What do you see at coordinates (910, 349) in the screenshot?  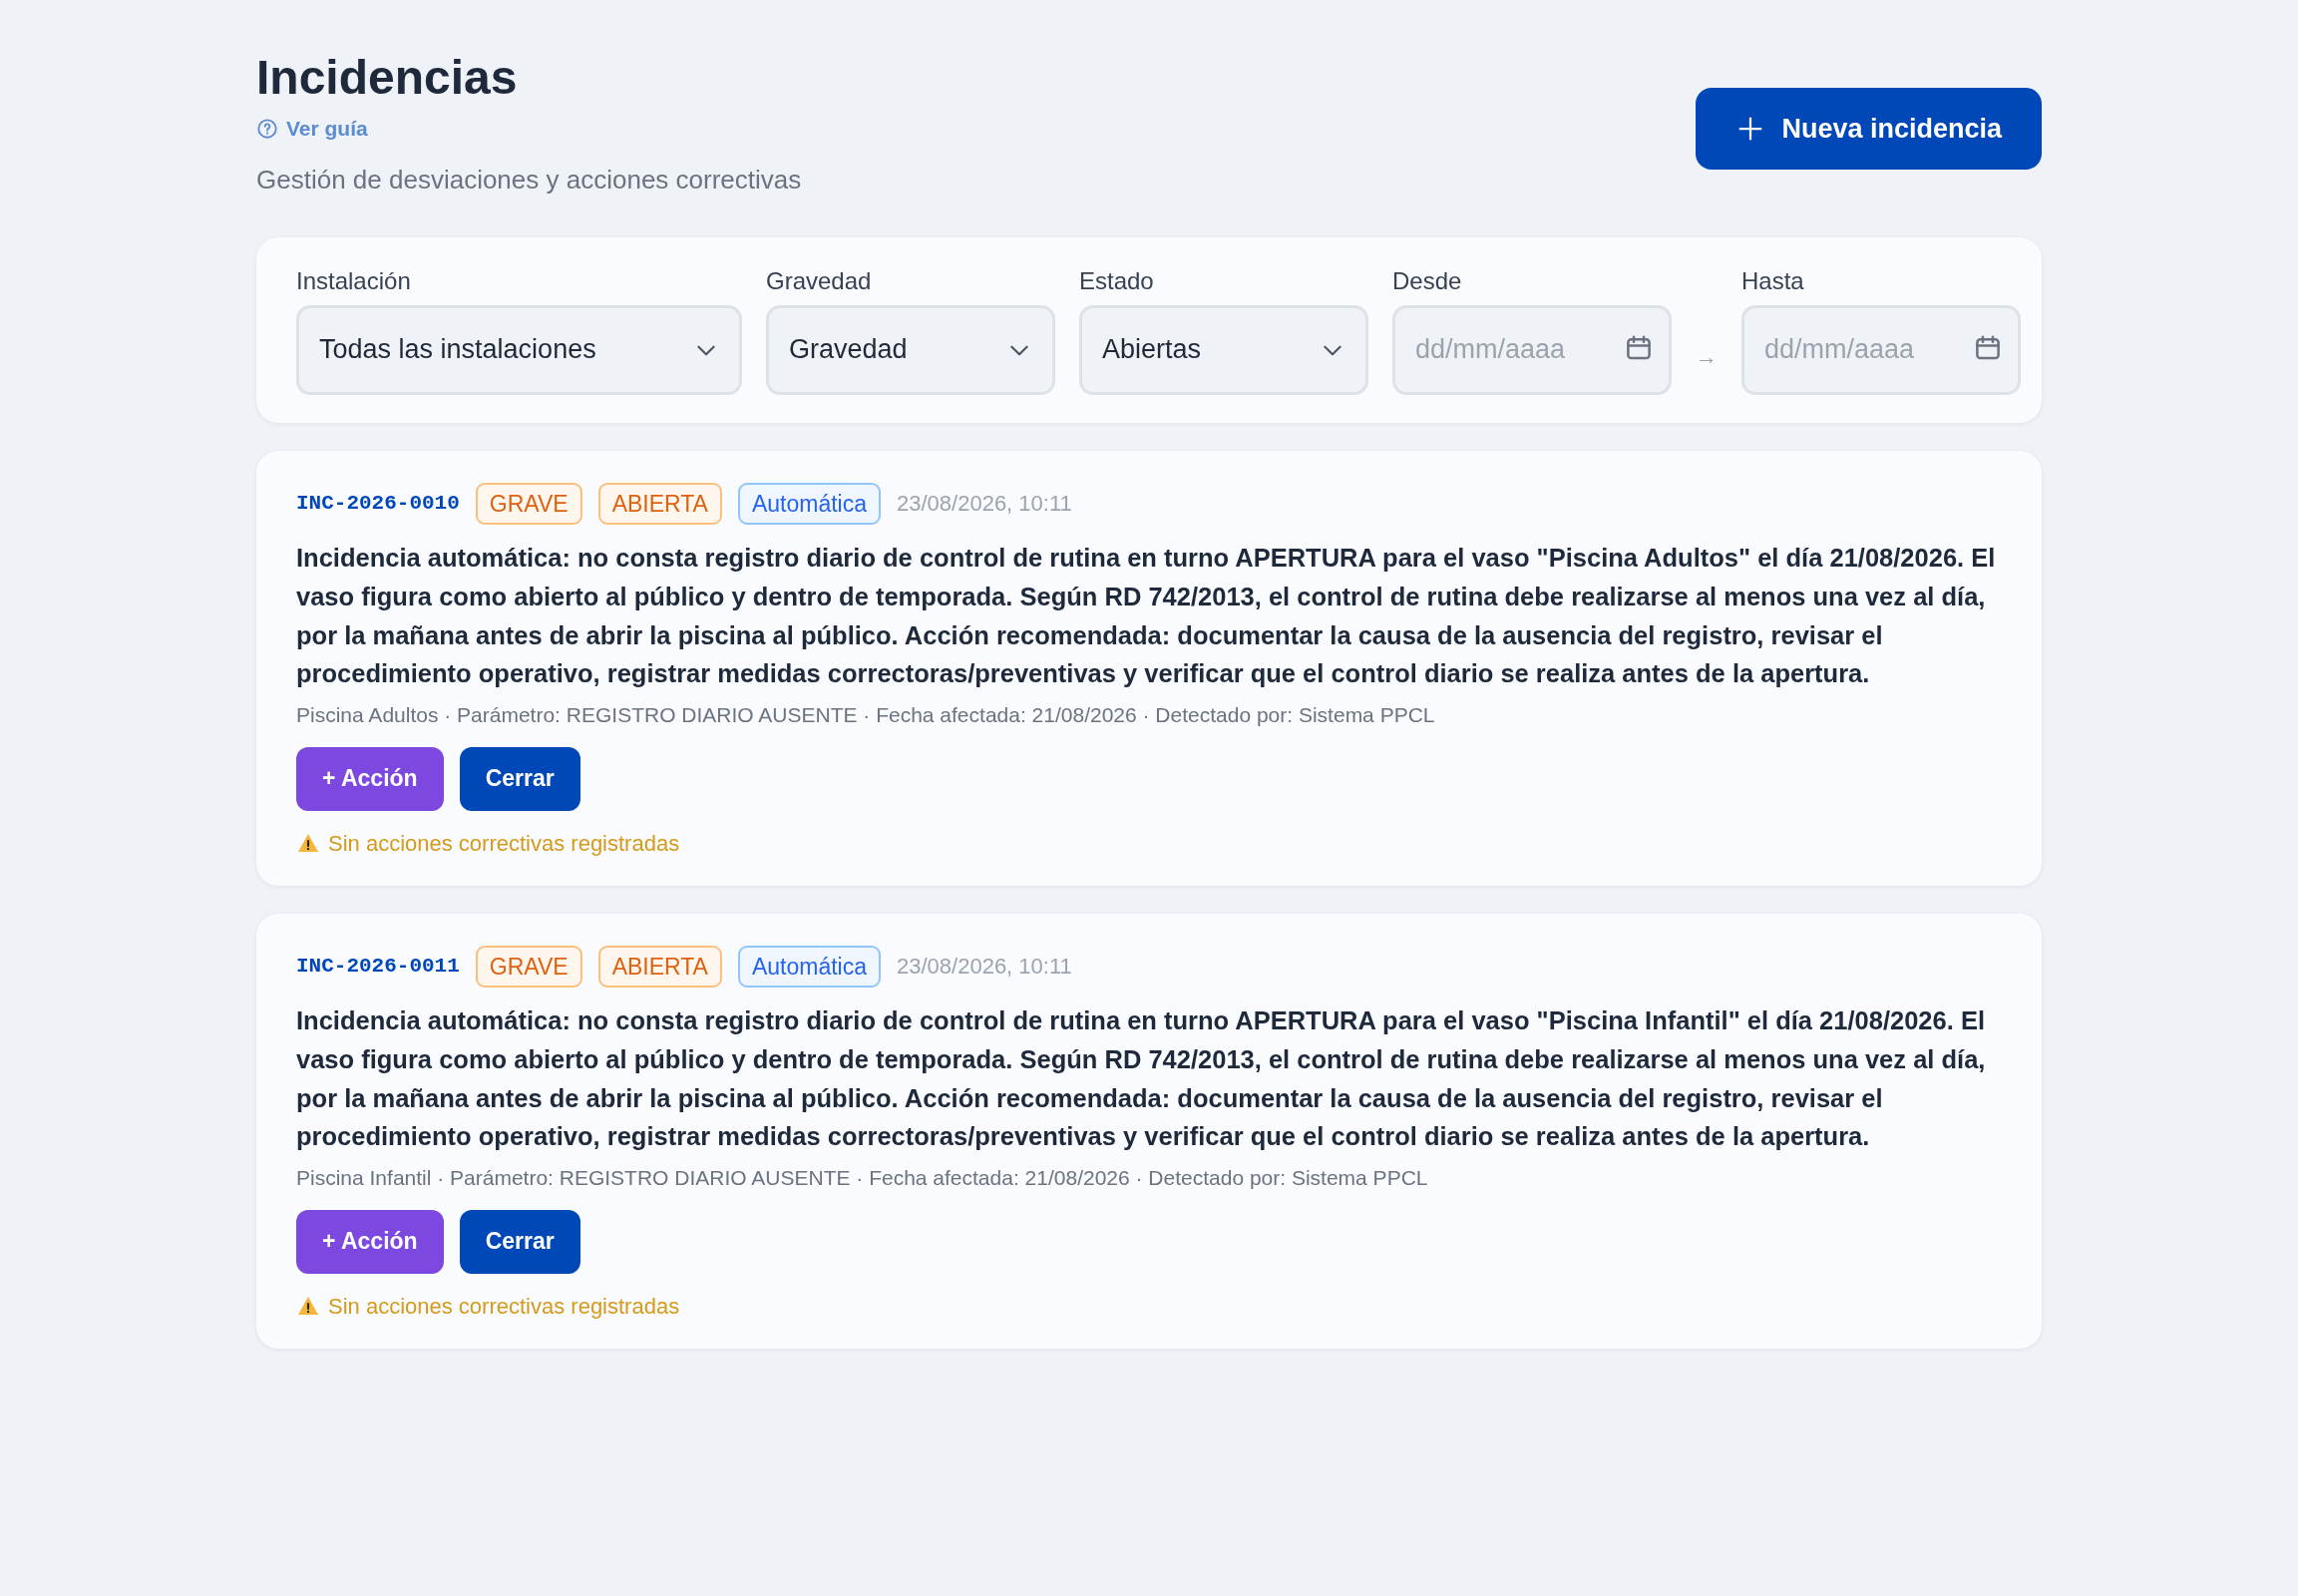 I see `select-field: Gravedad` at bounding box center [910, 349].